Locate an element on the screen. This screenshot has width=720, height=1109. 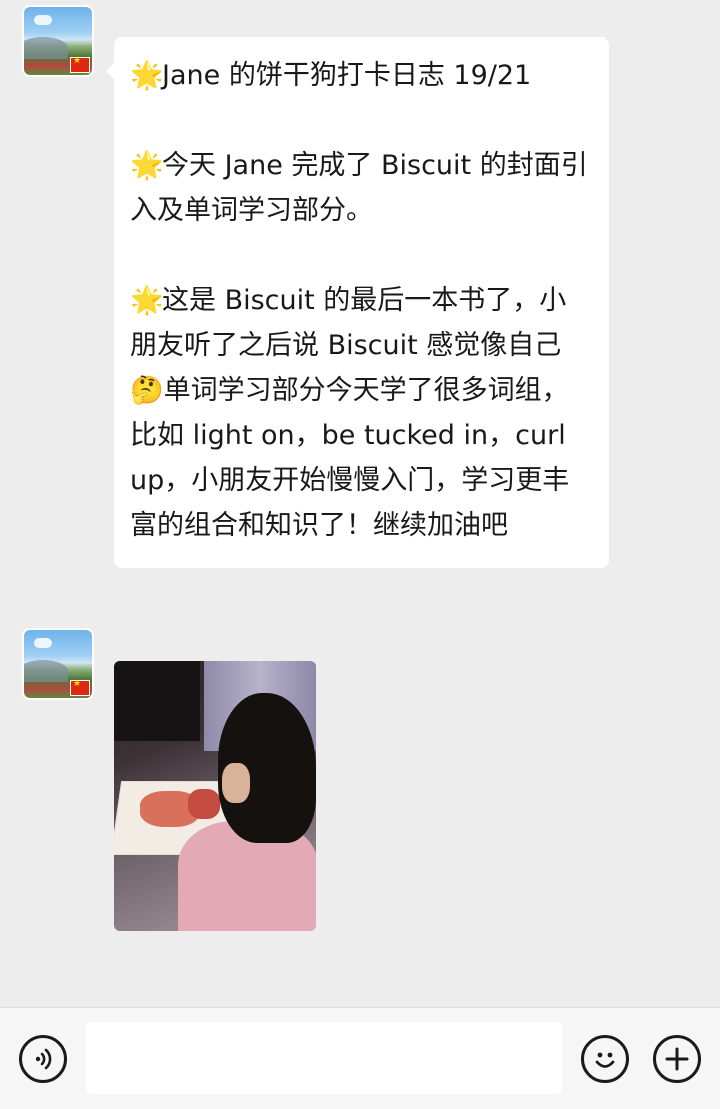
emoji-button is located at coordinates (605, 1059).